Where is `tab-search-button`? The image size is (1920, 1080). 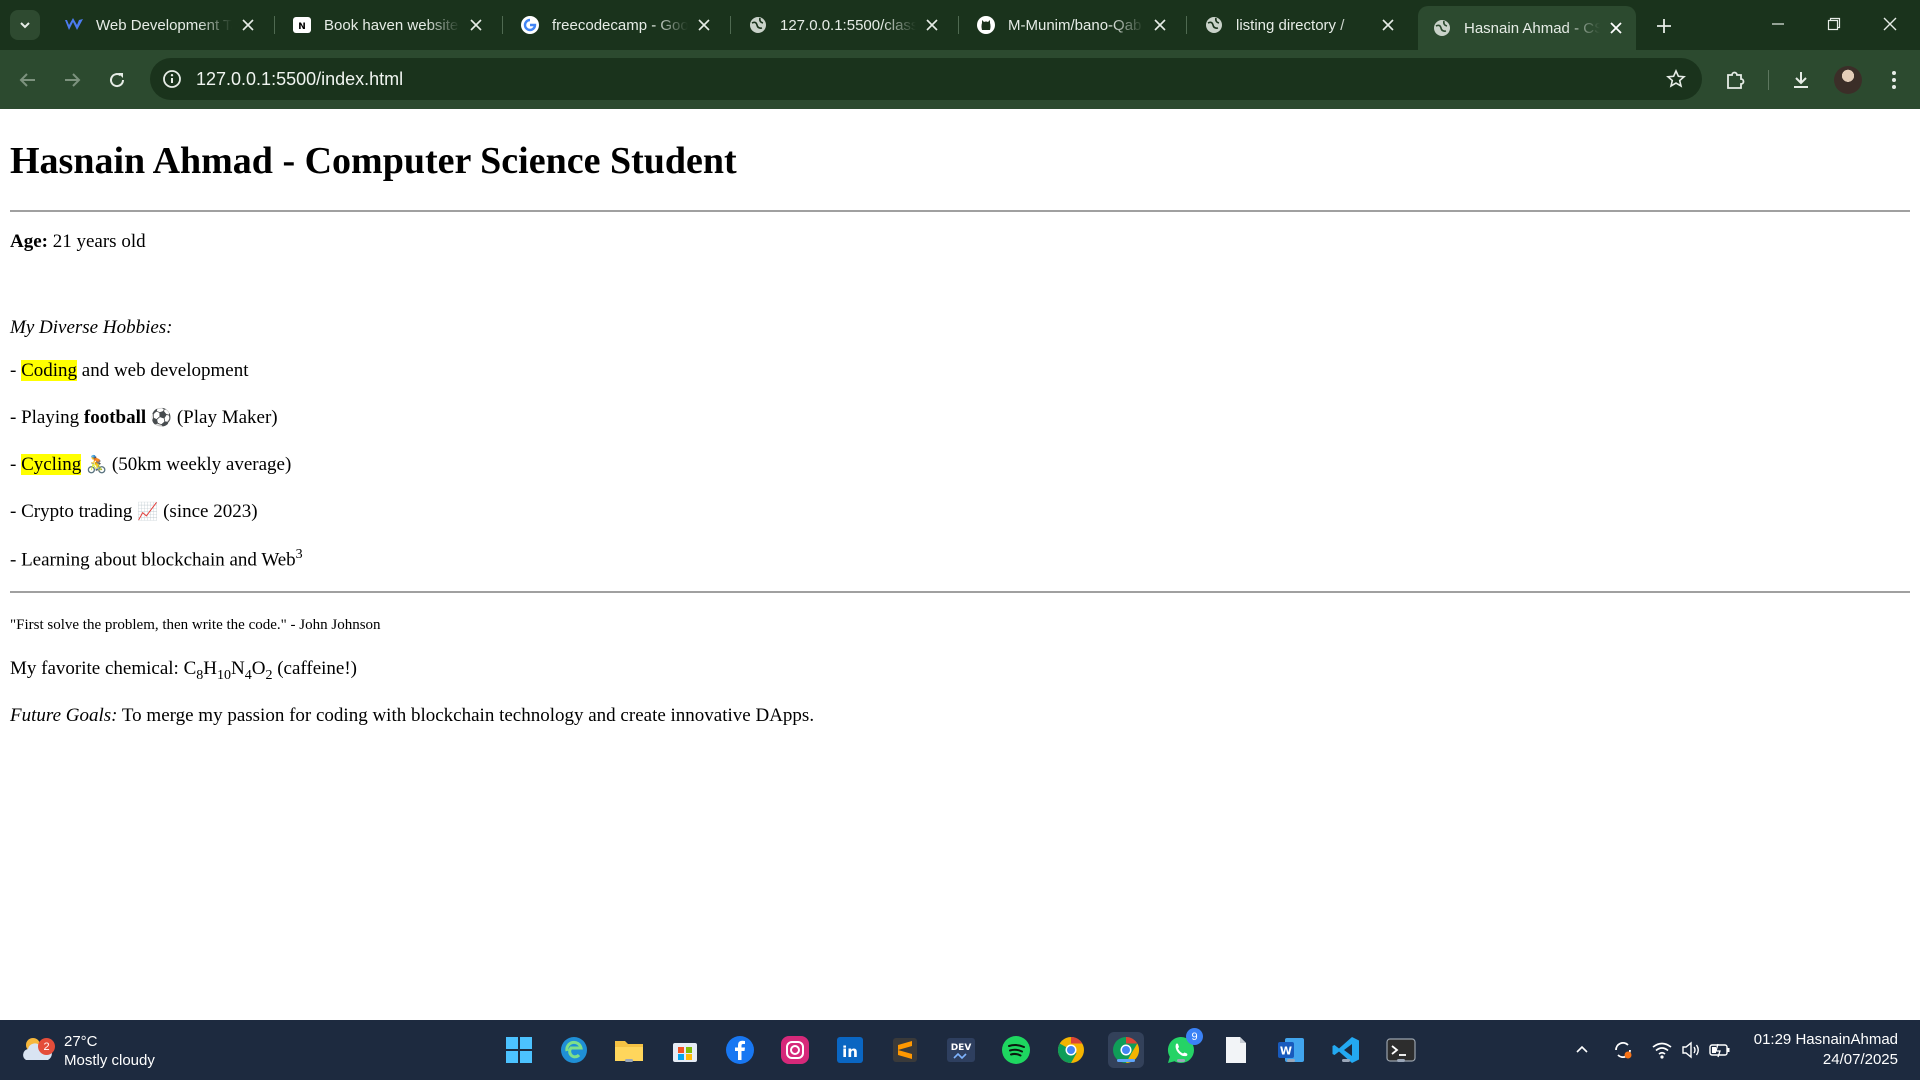
tab-search-button is located at coordinates (25, 25).